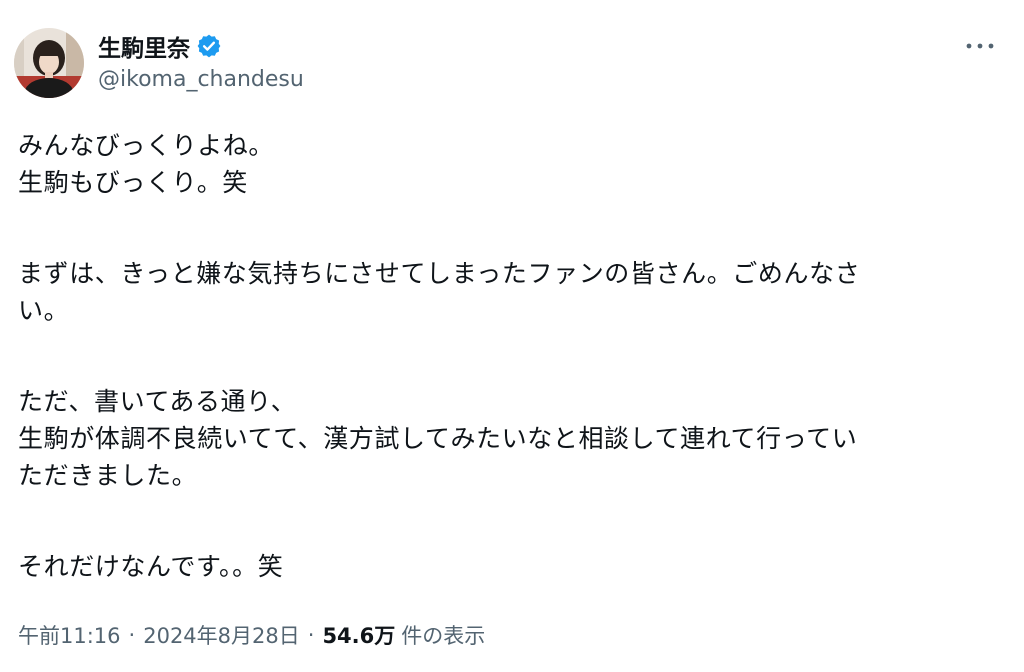 The image size is (1024, 672). What do you see at coordinates (69, 635) in the screenshot?
I see `tweet-time: 午前11:16` at bounding box center [69, 635].